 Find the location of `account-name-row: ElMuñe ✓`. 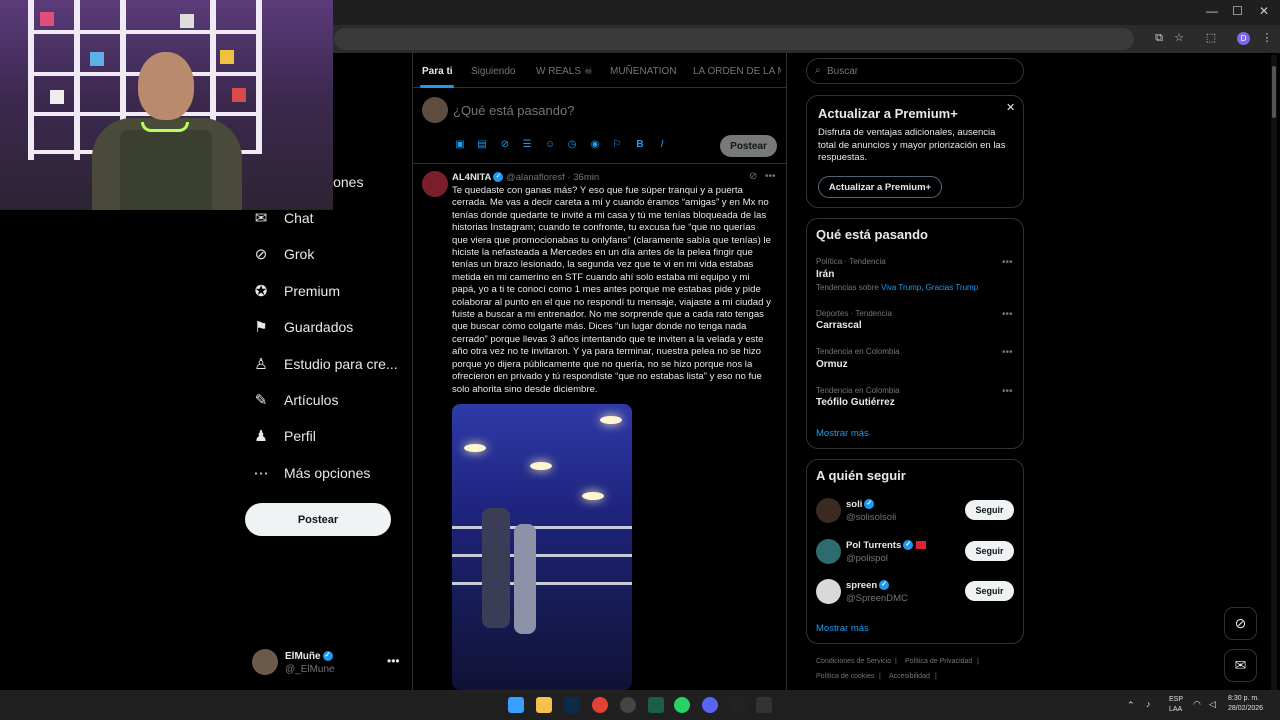

account-name-row: ElMuñe ✓ is located at coordinates (309, 656).